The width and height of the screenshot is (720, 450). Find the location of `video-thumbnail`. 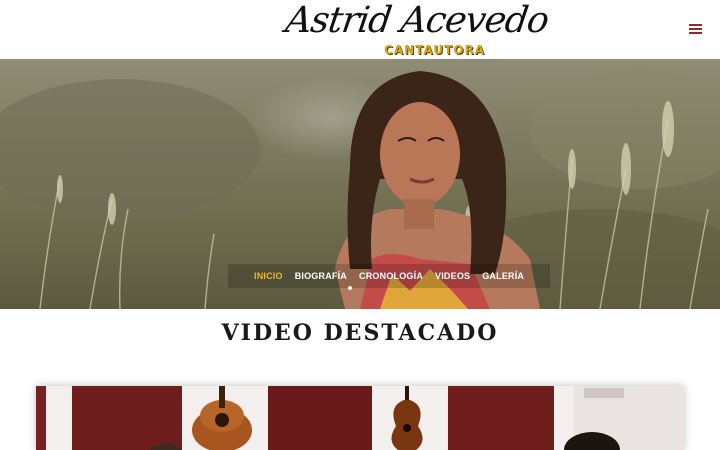

video-thumbnail is located at coordinates (360, 418).